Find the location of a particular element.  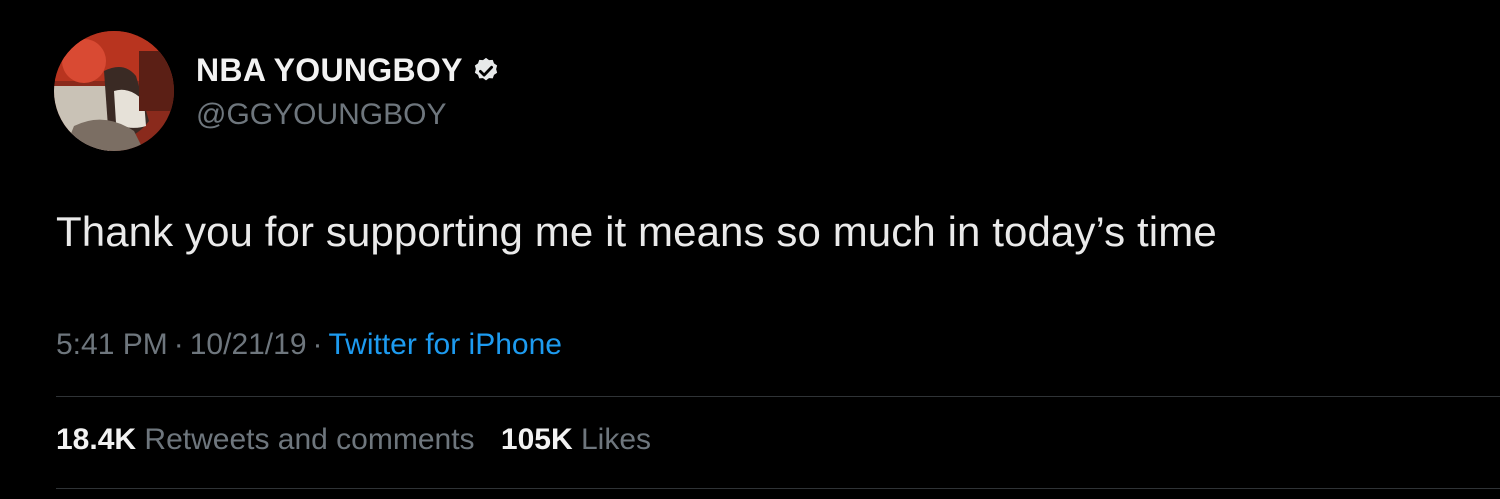

retweets-count: 18.4K is located at coordinates (96, 439).